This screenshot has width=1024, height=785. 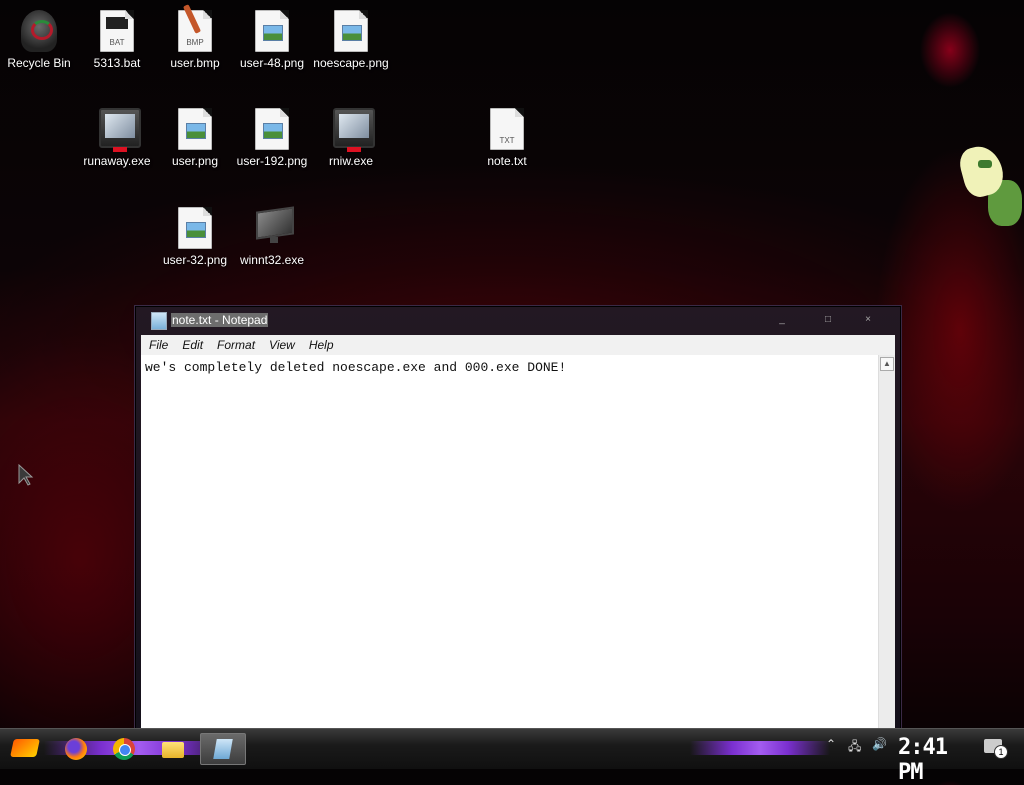 I want to click on close-button: ×, so click(x=868, y=320).